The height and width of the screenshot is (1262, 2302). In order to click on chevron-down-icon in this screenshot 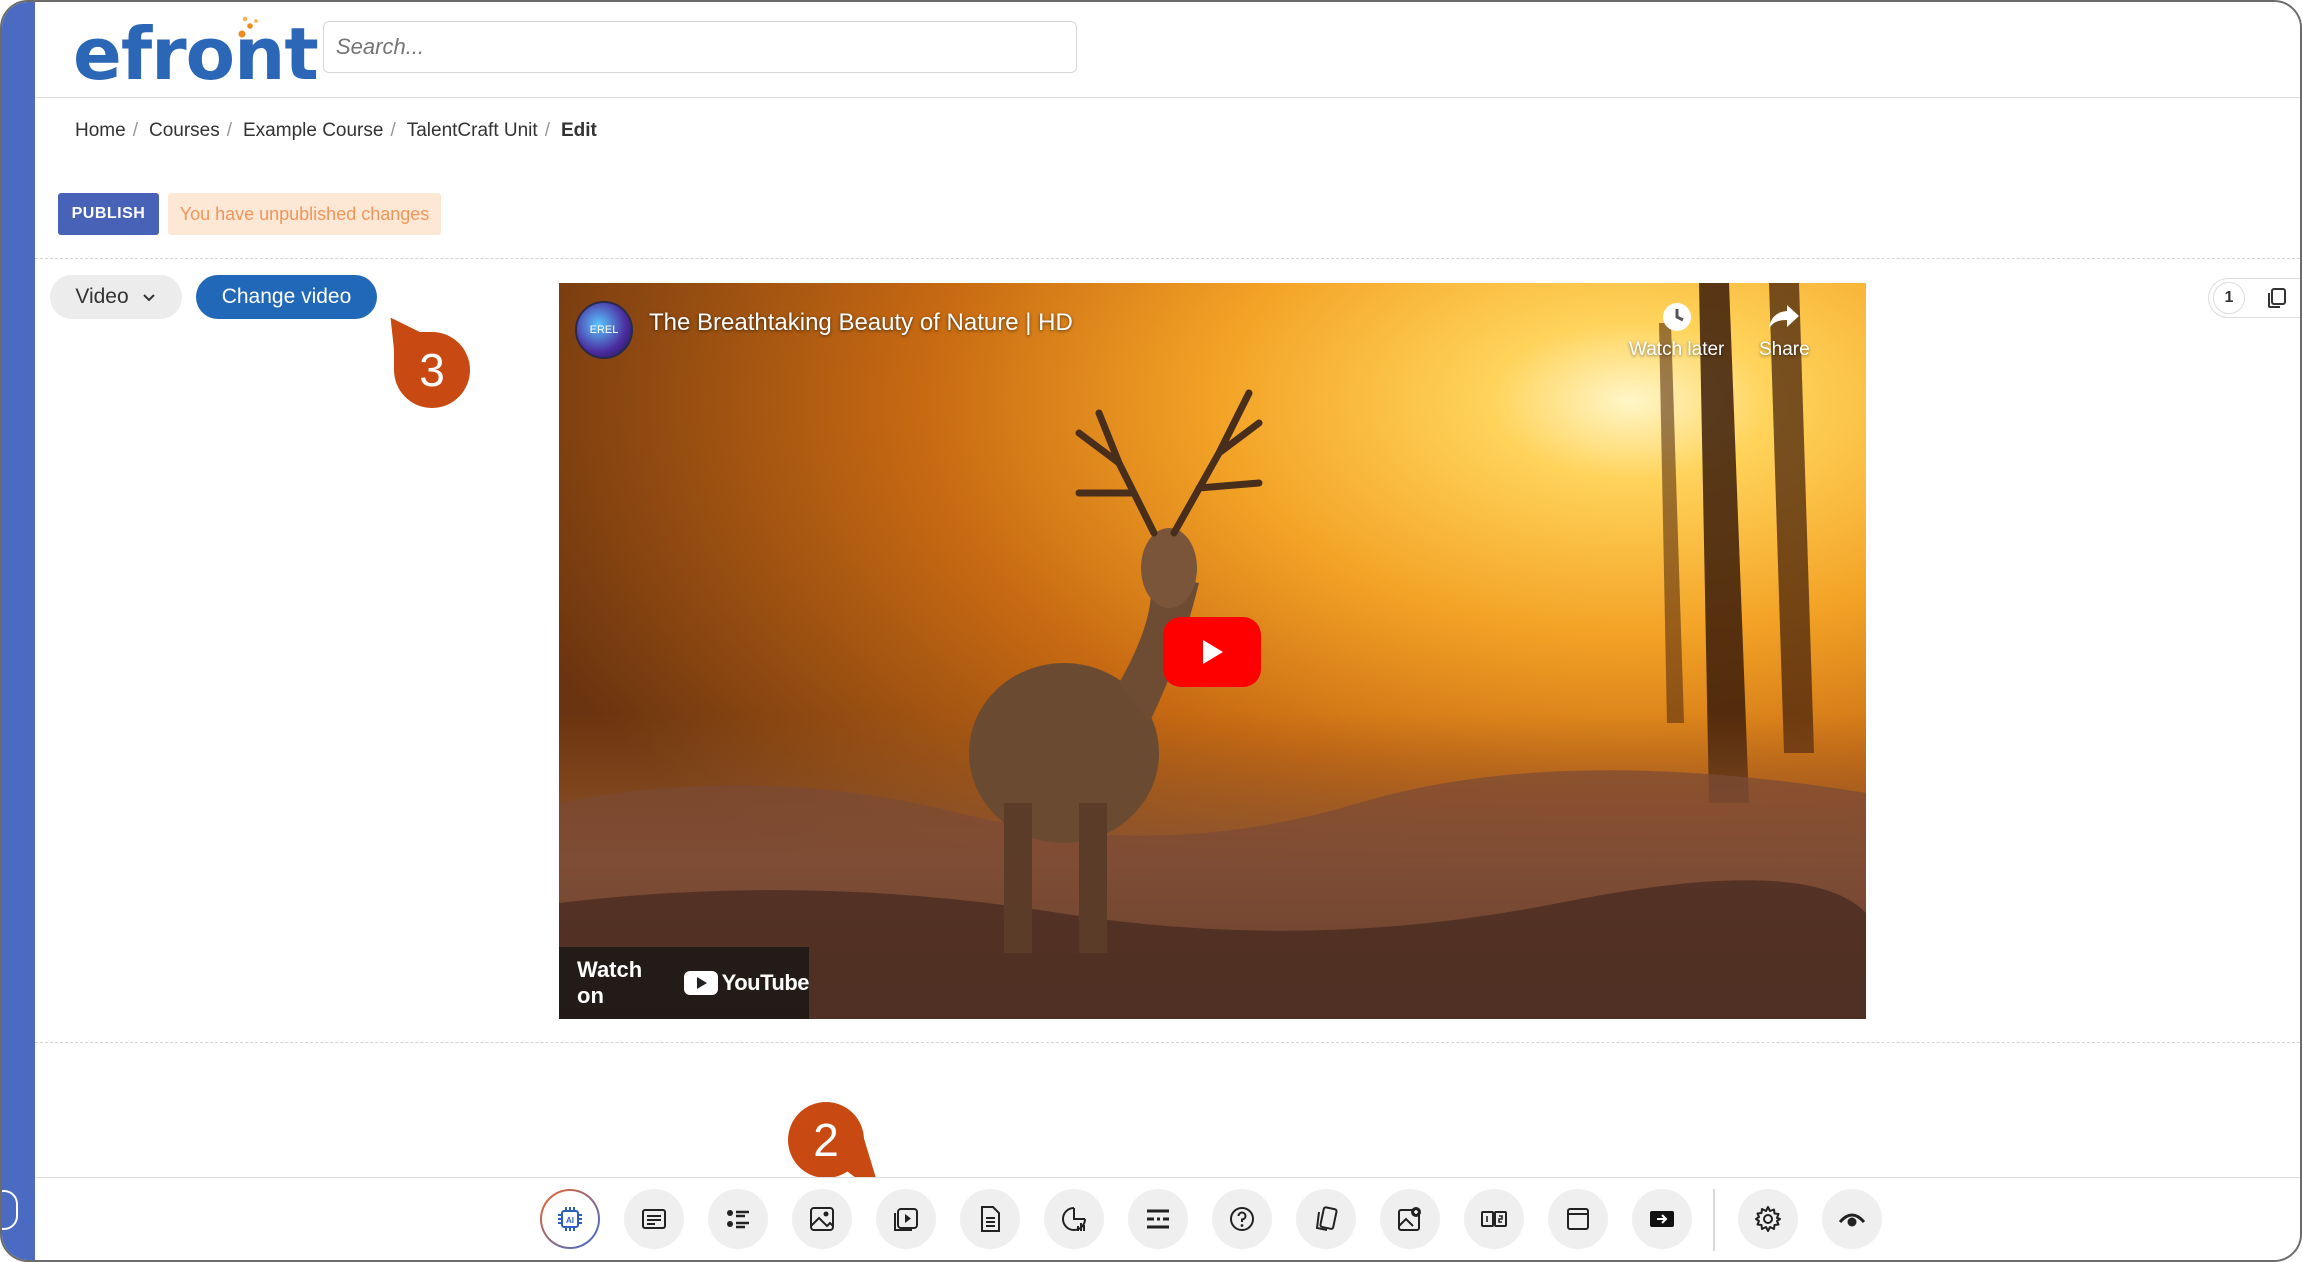, I will do `click(148, 298)`.